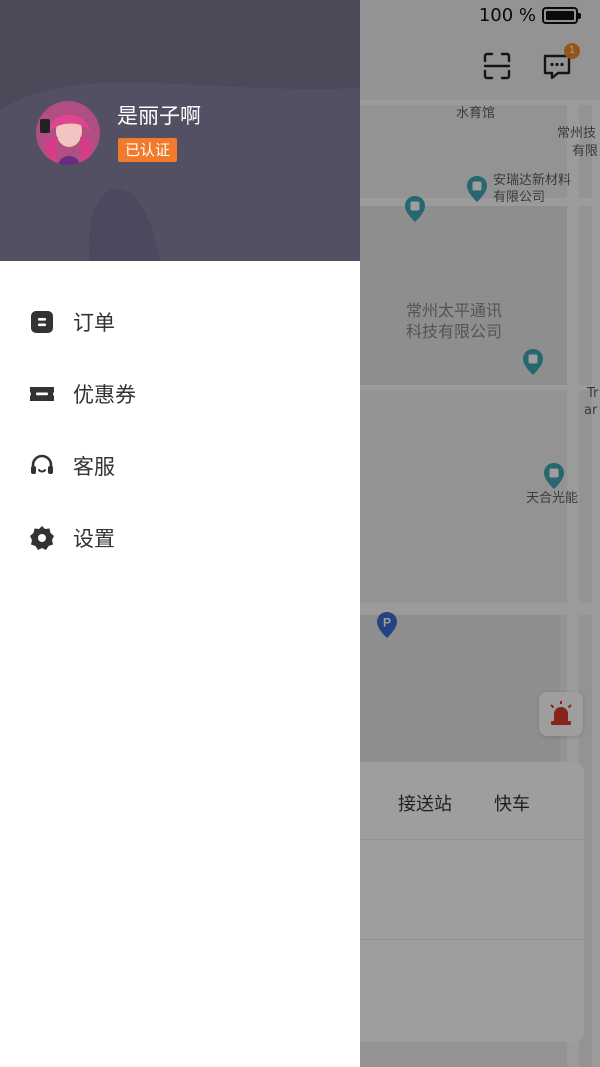 The width and height of the screenshot is (600, 1067). I want to click on menu-item-label: 客服, so click(94, 467).